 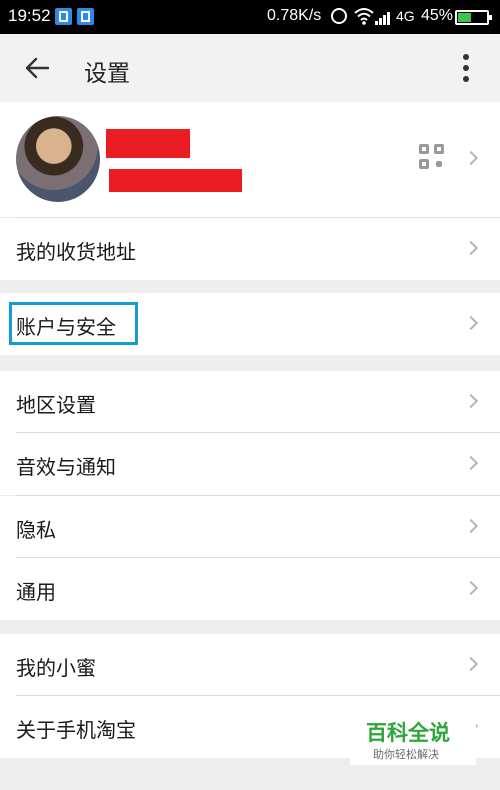 What do you see at coordinates (294, 15) in the screenshot?
I see `network-speed: 0.78K/s` at bounding box center [294, 15].